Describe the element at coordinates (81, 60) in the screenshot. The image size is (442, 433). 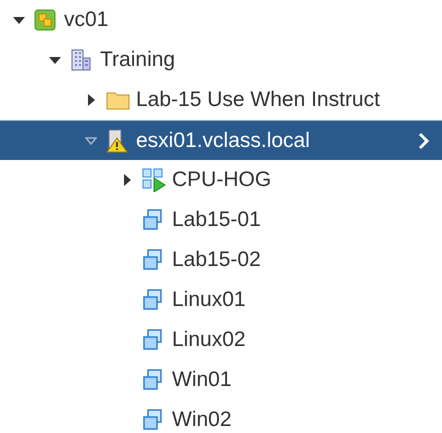
I see `building-icon` at that location.